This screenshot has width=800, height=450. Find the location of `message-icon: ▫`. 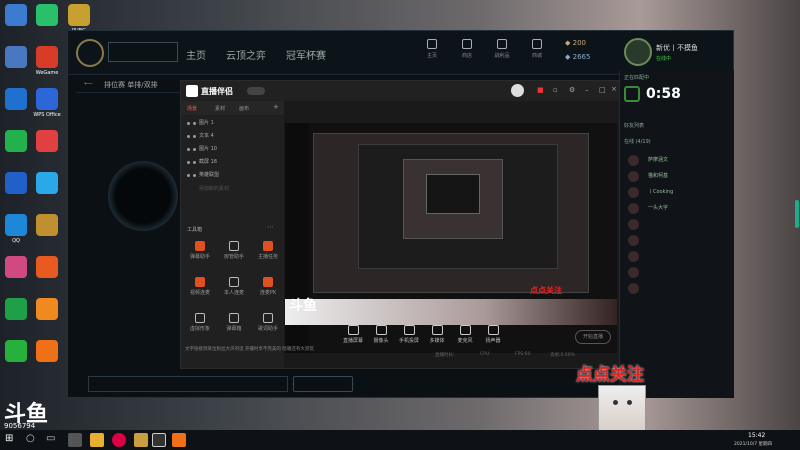

message-icon: ▫ is located at coordinates (555, 90).